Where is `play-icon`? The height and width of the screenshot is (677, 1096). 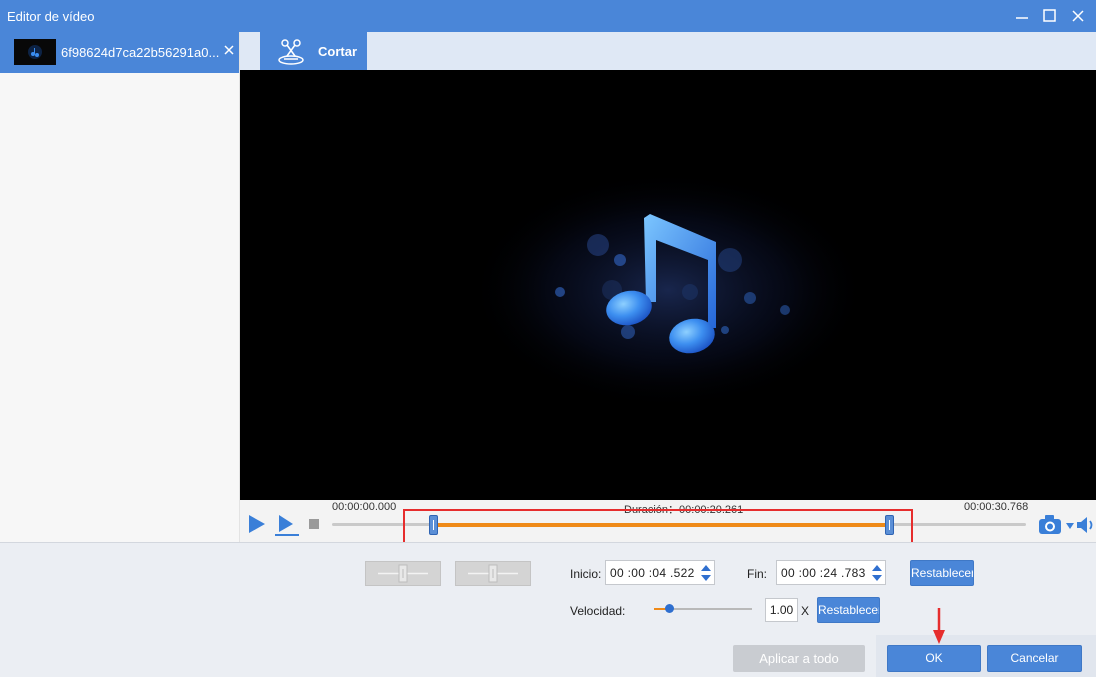
play-icon is located at coordinates (256, 524).